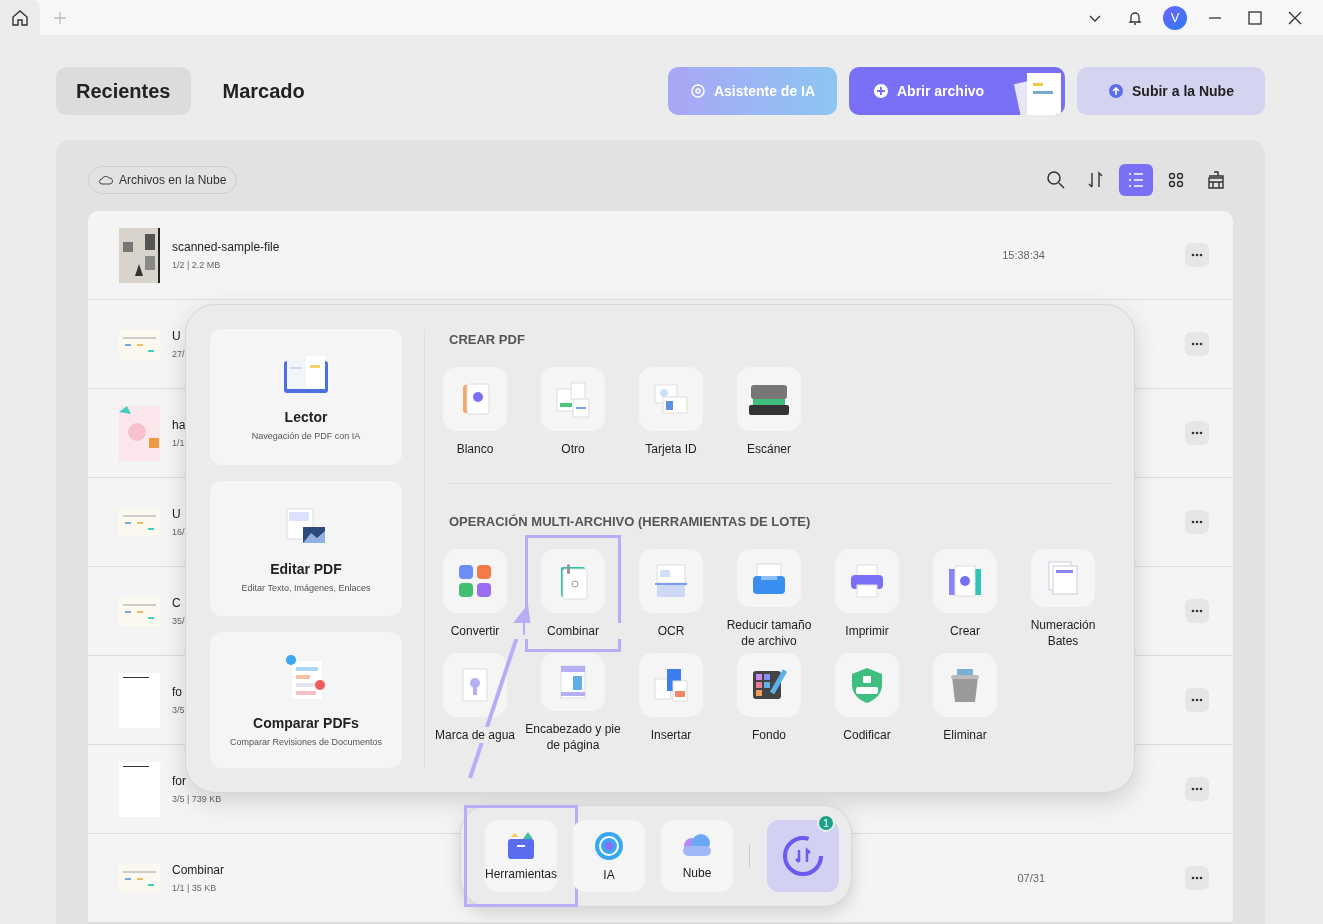 This screenshot has width=1323, height=924. I want to click on tool-label: Combinar, so click(573, 631).